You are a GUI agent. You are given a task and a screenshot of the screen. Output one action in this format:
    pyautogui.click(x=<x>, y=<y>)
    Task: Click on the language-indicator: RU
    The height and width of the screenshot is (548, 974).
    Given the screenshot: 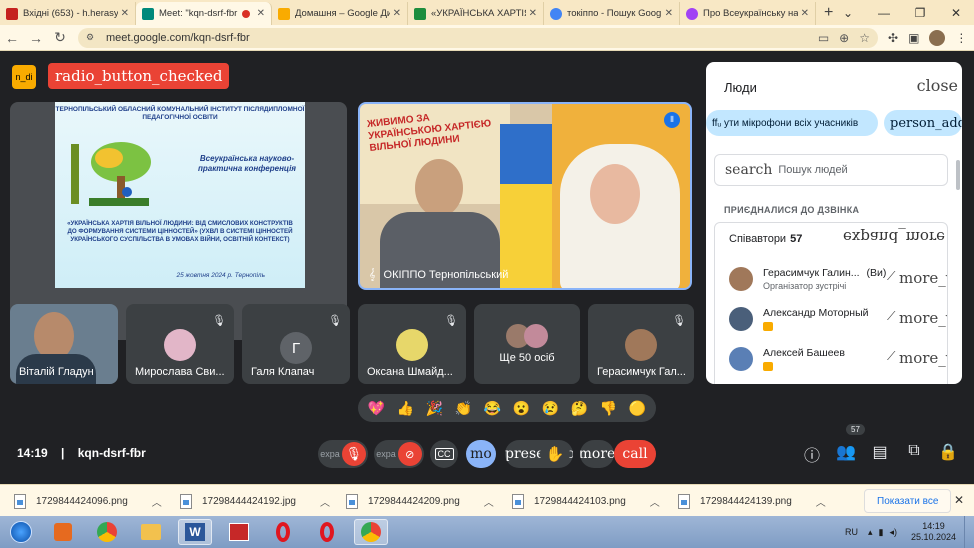 What is the action you would take?
    pyautogui.click(x=851, y=532)
    